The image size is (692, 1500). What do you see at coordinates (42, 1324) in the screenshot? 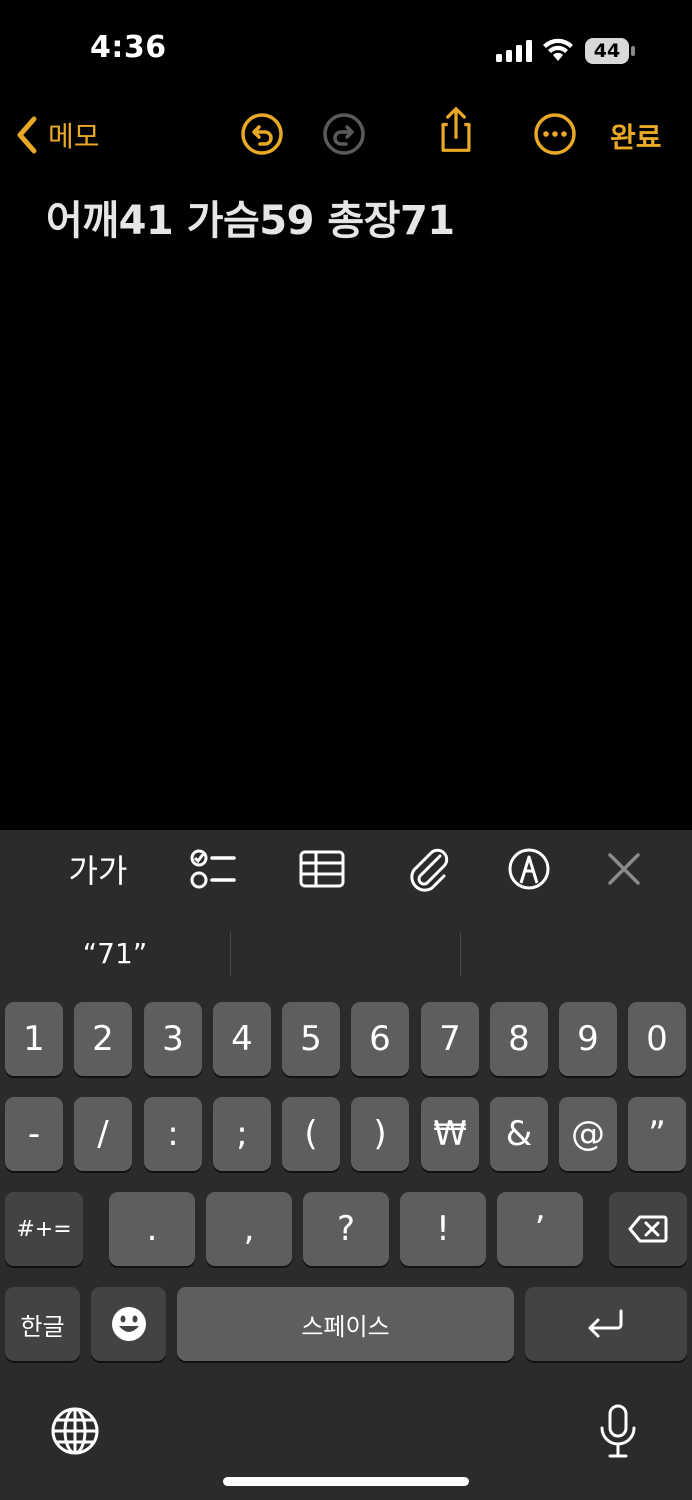
I see `language-key: 한글` at bounding box center [42, 1324].